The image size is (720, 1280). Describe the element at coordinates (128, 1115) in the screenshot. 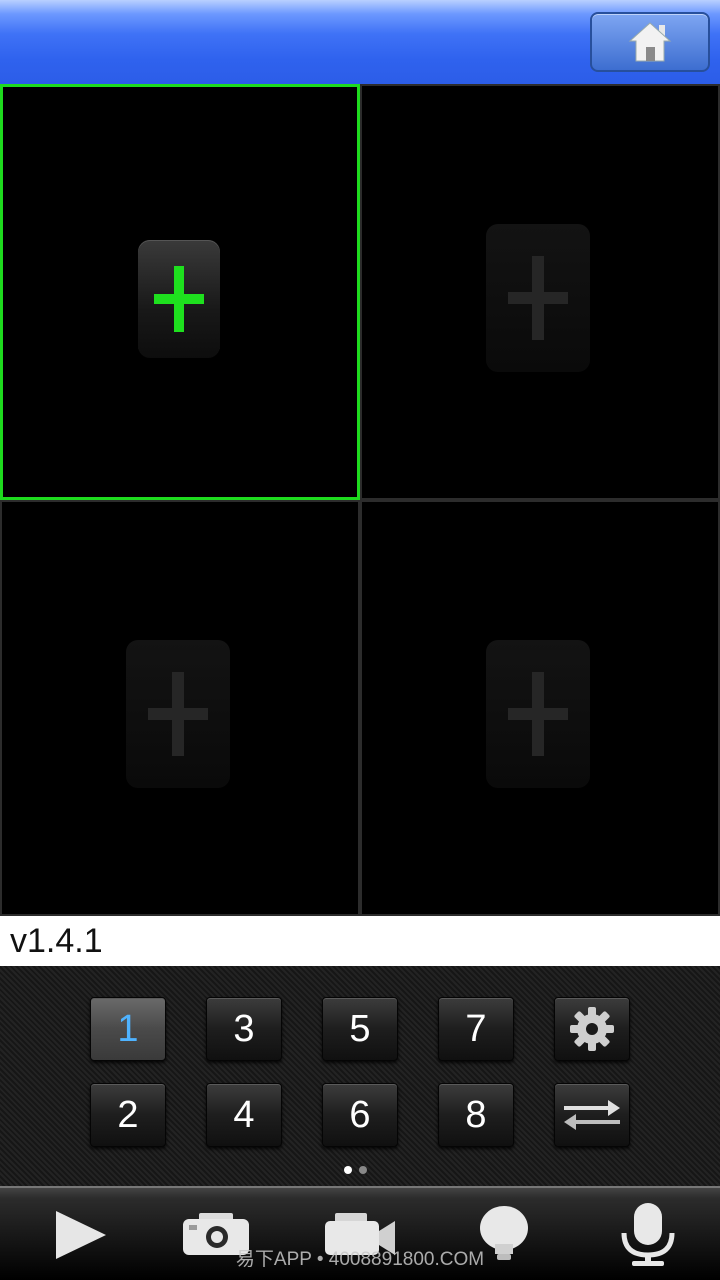

I see `channel-button-2: 2` at that location.